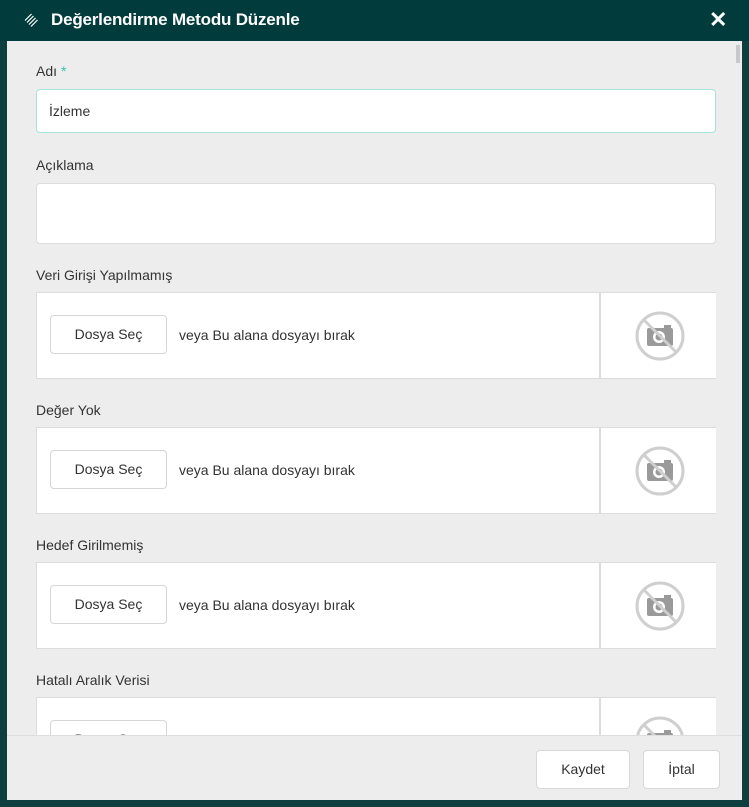 This screenshot has height=807, width=749. I want to click on upload-label: Hedef Girilmemiş, so click(90, 545).